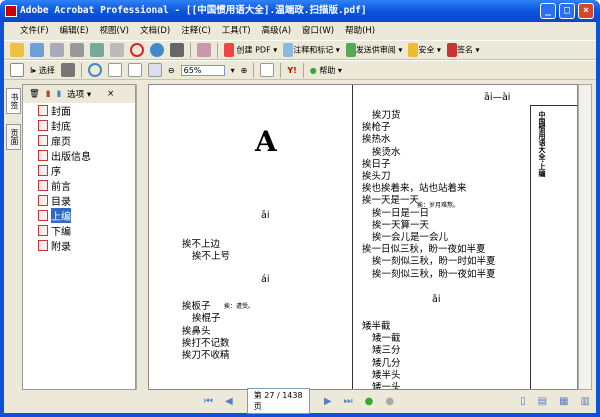 The image size is (600, 417). I want to click on vertical-scrollbar, so click(585, 237).